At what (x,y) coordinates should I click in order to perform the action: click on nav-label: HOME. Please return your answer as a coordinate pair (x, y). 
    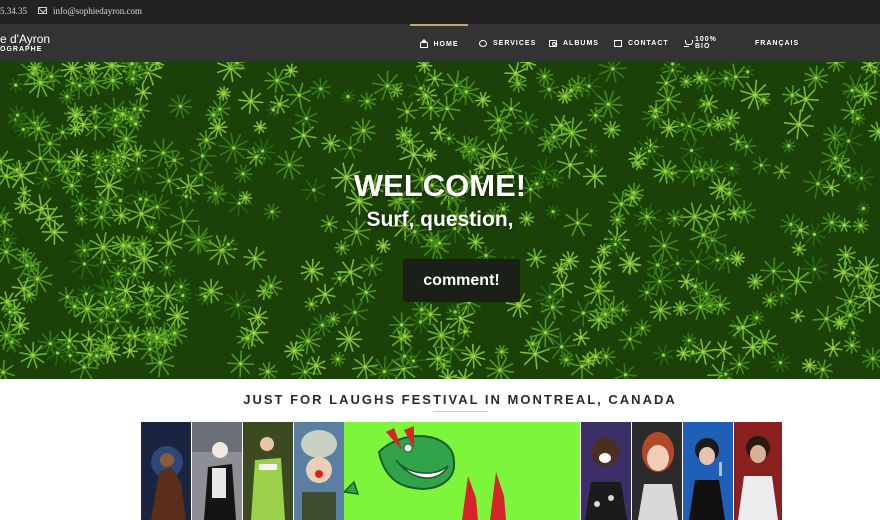
    Looking at the image, I should click on (446, 44).